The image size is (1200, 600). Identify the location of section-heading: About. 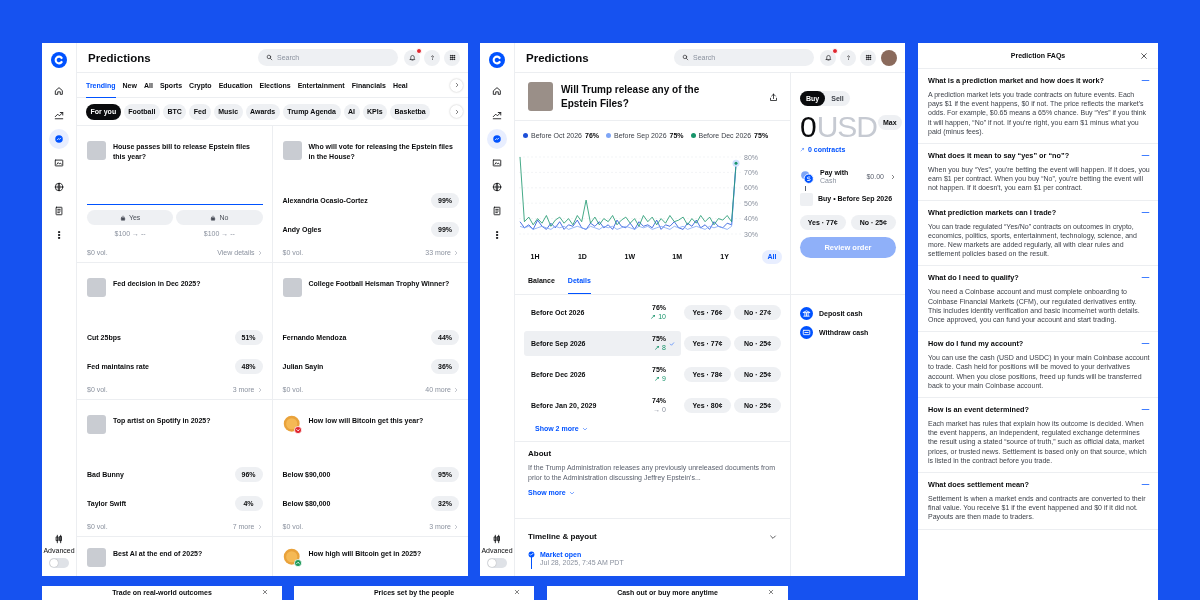
(540, 453).